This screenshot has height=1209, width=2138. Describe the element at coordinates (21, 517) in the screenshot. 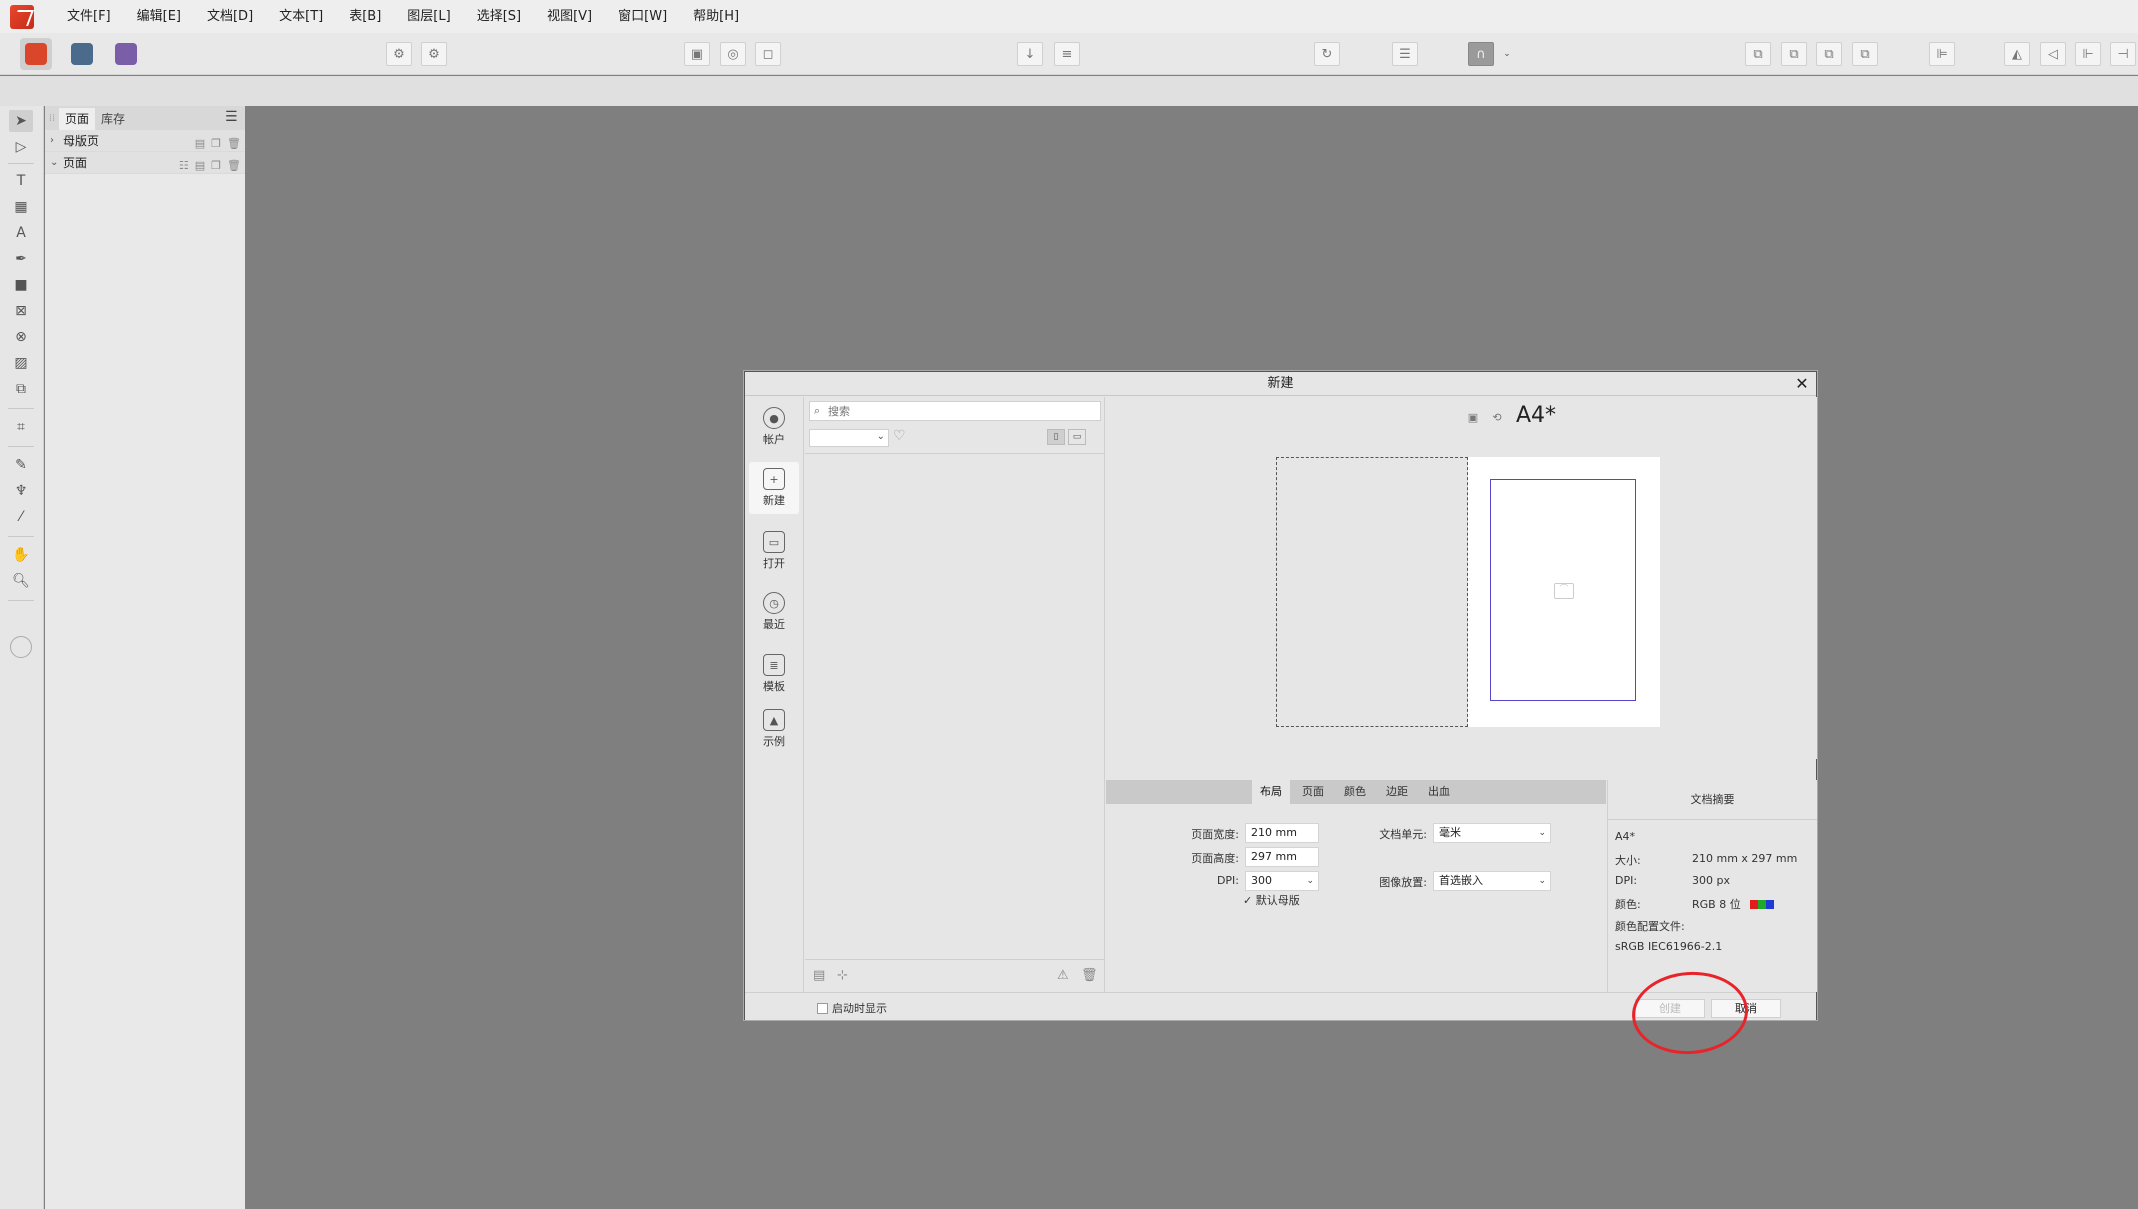

I see `color-picker-tool-button: ⁄` at that location.